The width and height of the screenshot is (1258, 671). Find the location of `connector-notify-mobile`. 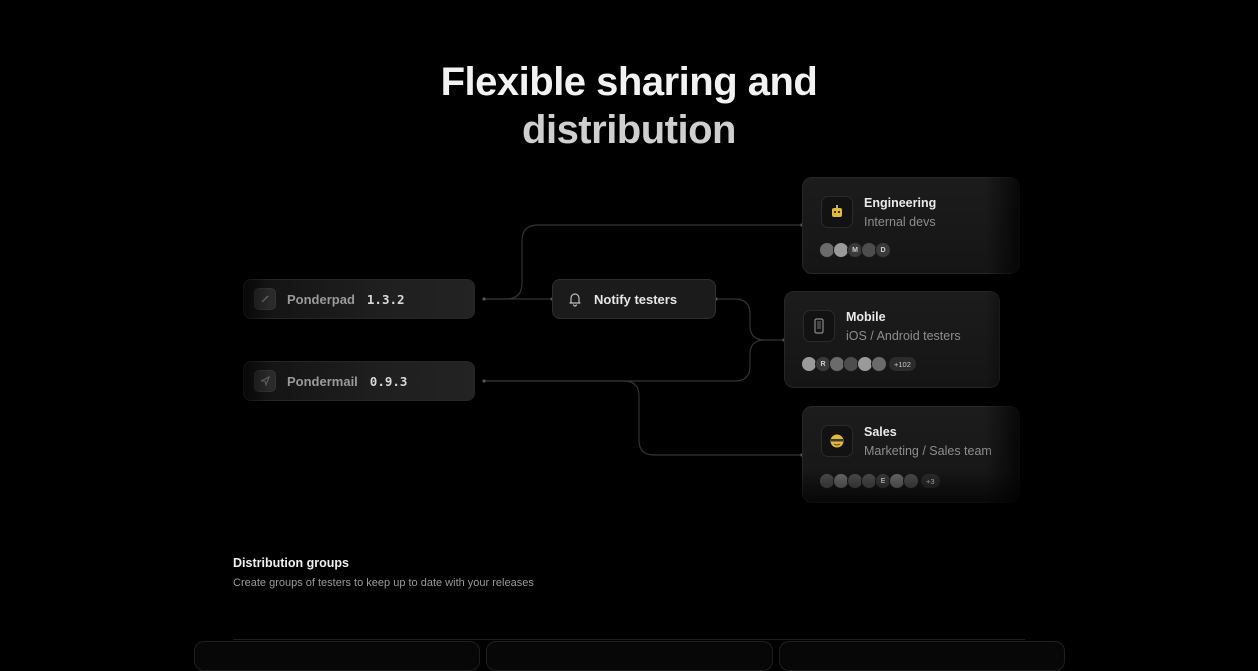

connector-notify-mobile is located at coordinates (750, 319).